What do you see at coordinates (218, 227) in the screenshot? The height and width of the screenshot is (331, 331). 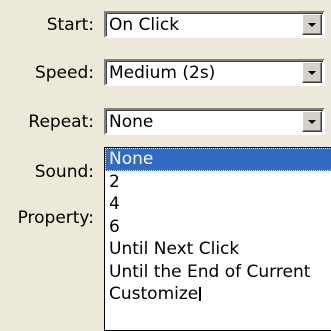 I see `repeat-option-6: 6` at bounding box center [218, 227].